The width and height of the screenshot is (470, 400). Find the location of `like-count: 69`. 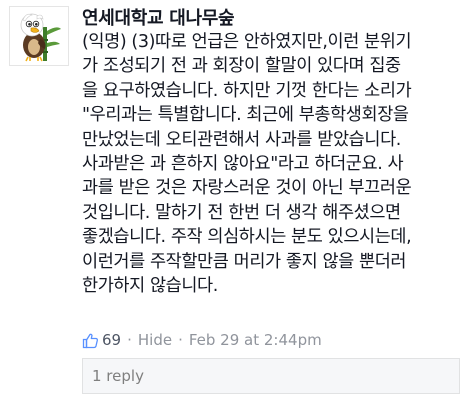

like-count: 69 is located at coordinates (111, 340).